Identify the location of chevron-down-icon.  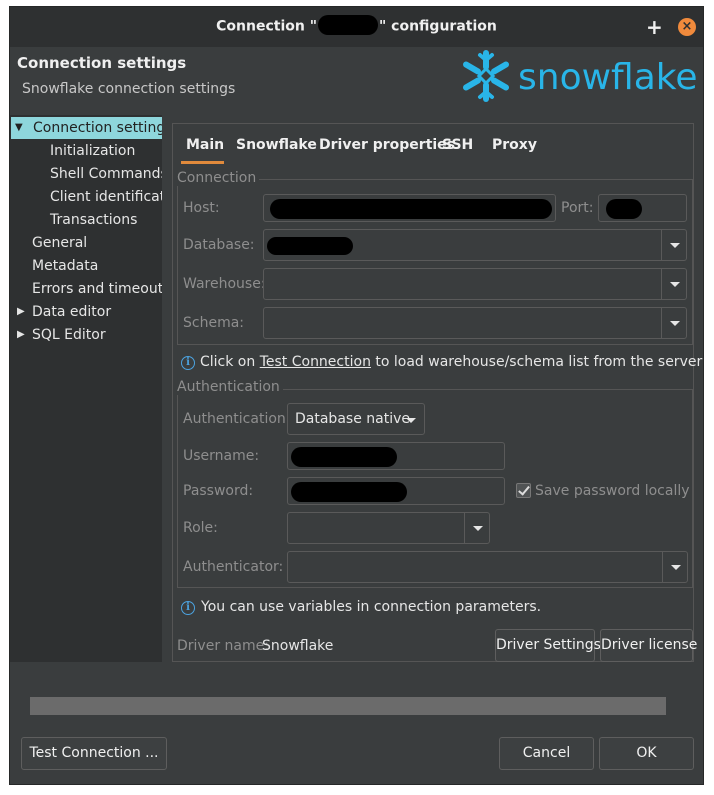
(411, 420).